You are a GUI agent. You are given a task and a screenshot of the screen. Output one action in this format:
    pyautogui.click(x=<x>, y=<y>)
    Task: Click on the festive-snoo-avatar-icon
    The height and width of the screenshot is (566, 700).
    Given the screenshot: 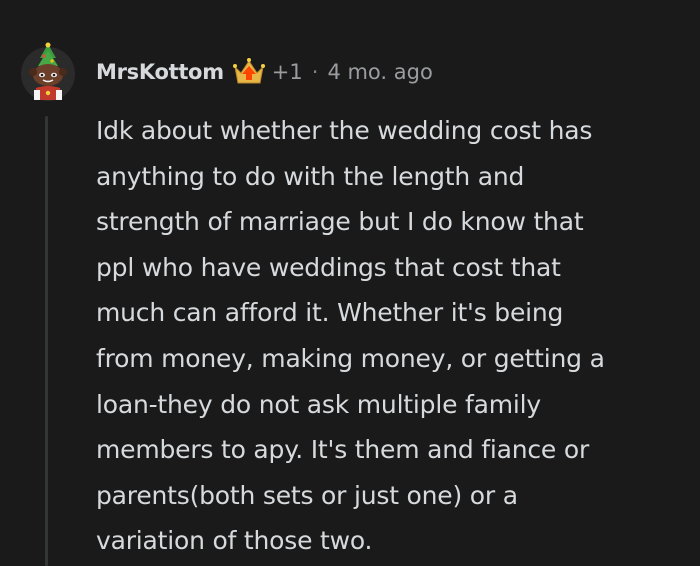 What is the action you would take?
    pyautogui.click(x=48, y=71)
    